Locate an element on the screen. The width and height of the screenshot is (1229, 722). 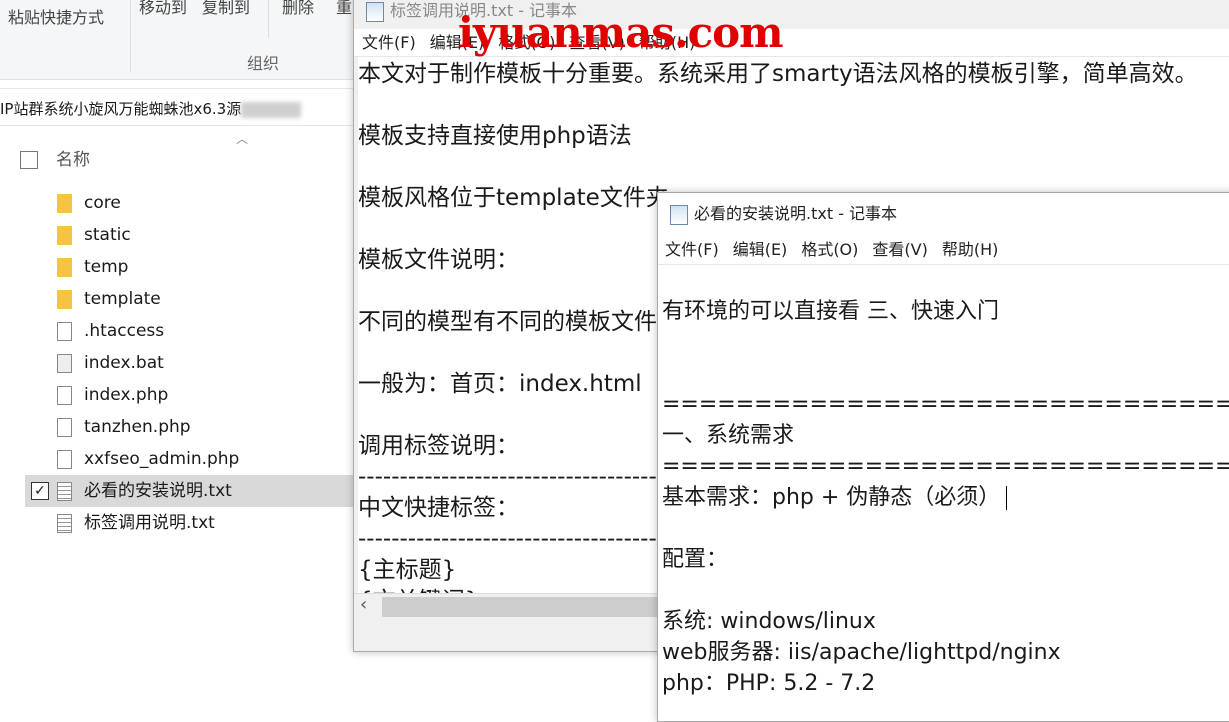
file-name: temp is located at coordinates (106, 267).